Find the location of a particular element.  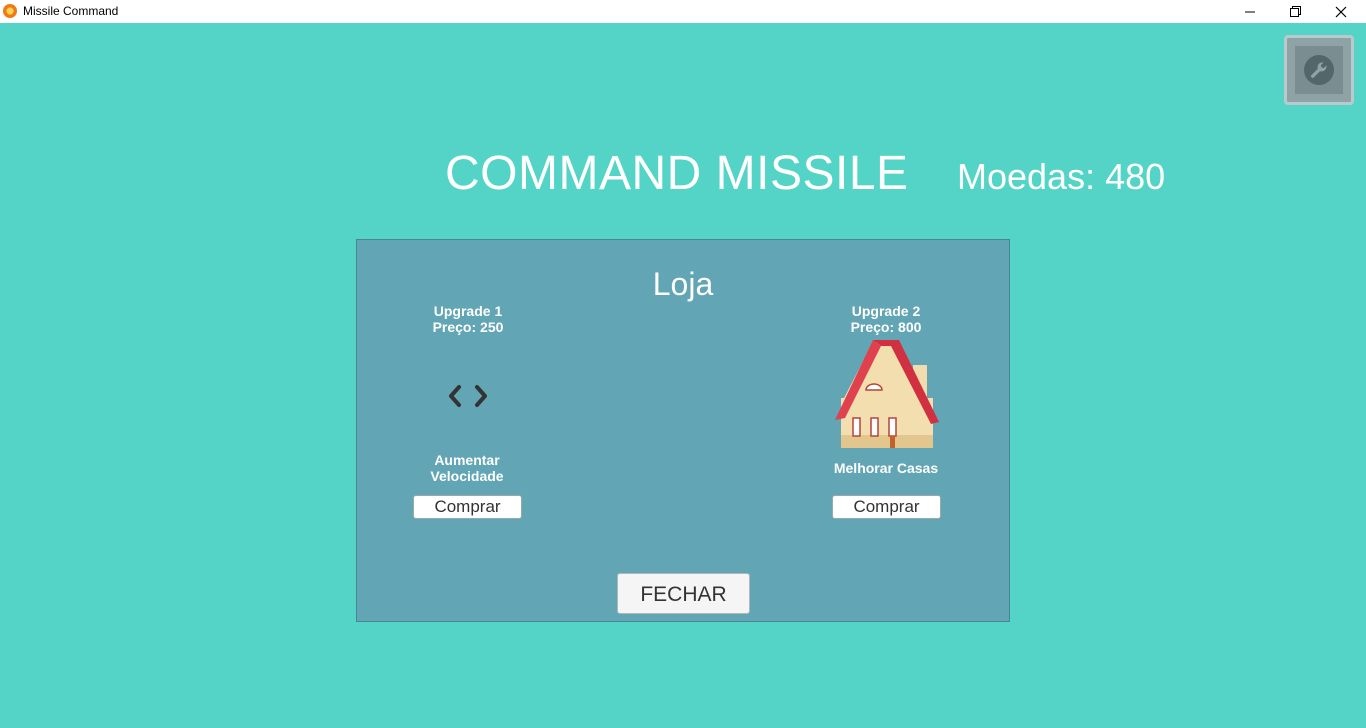

settings-button is located at coordinates (1319, 70).